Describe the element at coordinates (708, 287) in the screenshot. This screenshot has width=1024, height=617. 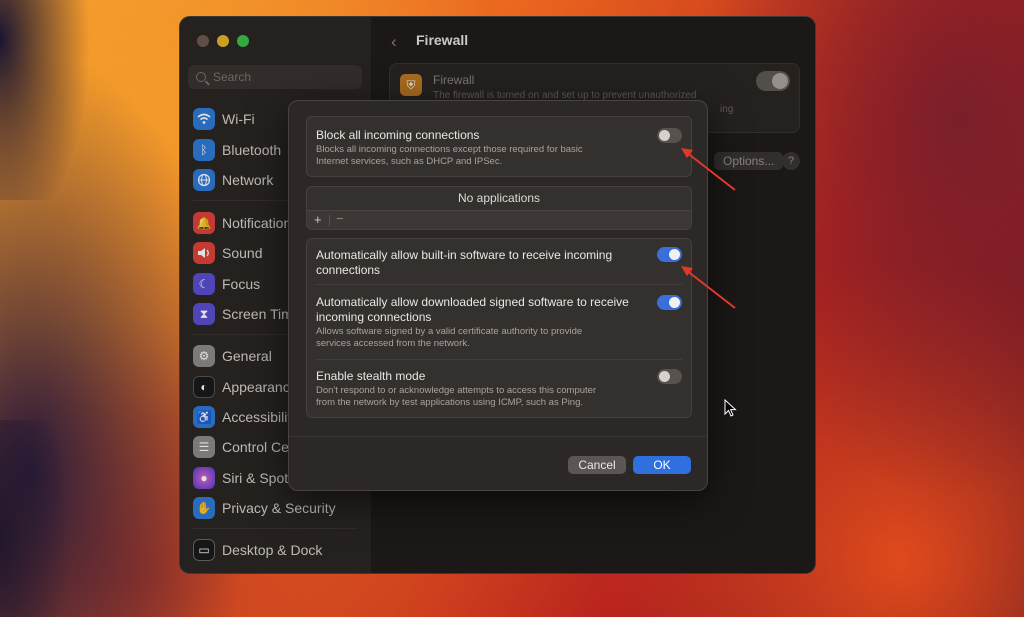
I see `annotation-arrow-builtin` at that location.